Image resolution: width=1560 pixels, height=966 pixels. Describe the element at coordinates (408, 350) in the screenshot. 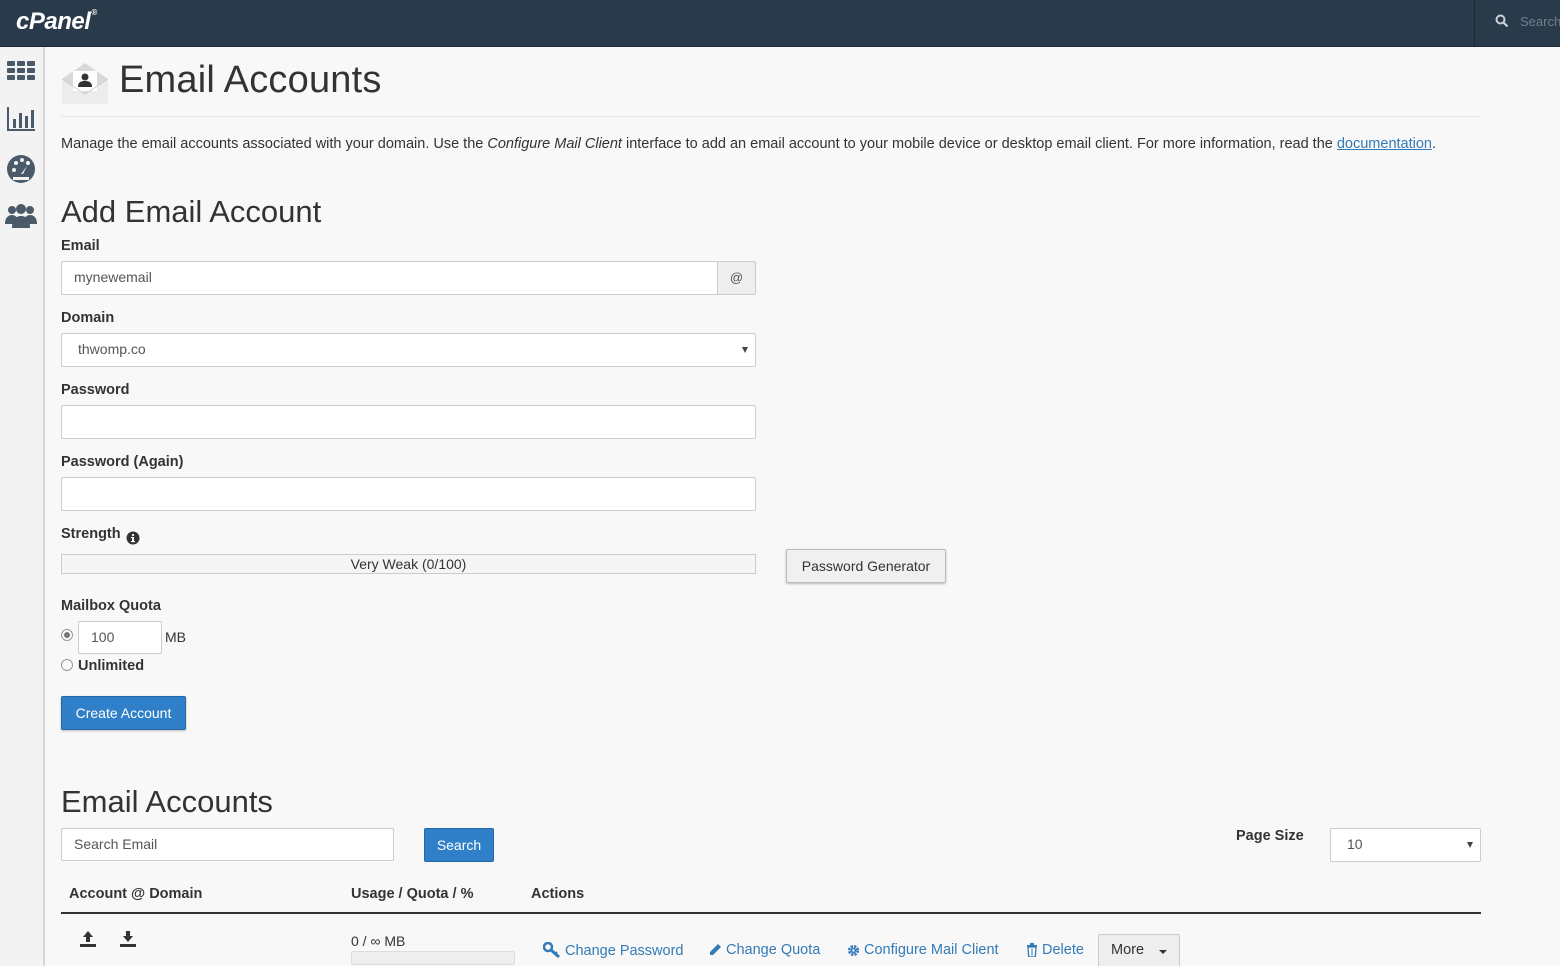

I see `domain-select: thwomp.co` at that location.